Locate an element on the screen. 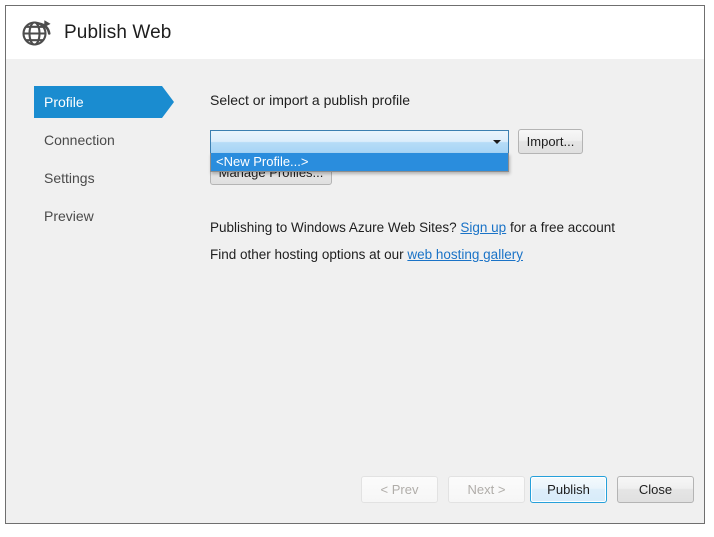 The height and width of the screenshot is (537, 714). dropdown-item-new-profile: <New Profile...> is located at coordinates (359, 162).